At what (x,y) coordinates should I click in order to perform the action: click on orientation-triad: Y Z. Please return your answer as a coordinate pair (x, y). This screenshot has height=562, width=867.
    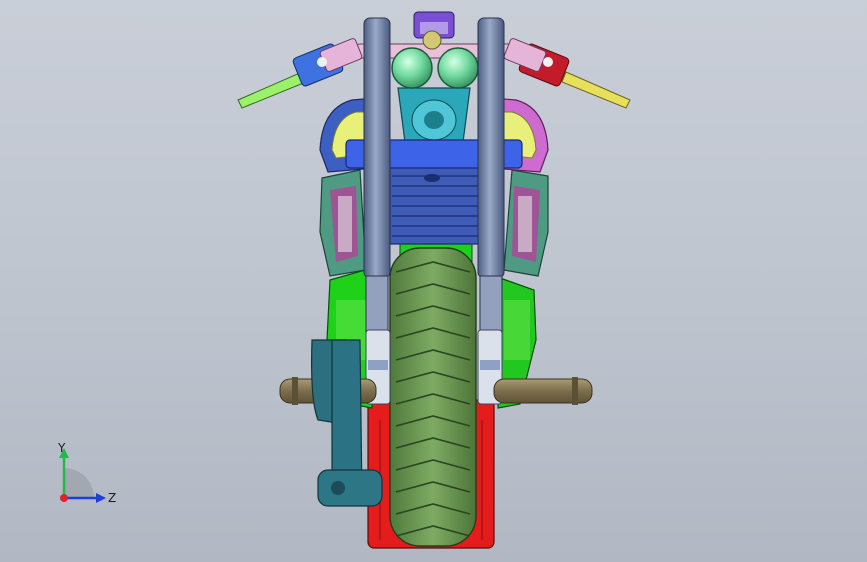
    Looking at the image, I should click on (86, 473).